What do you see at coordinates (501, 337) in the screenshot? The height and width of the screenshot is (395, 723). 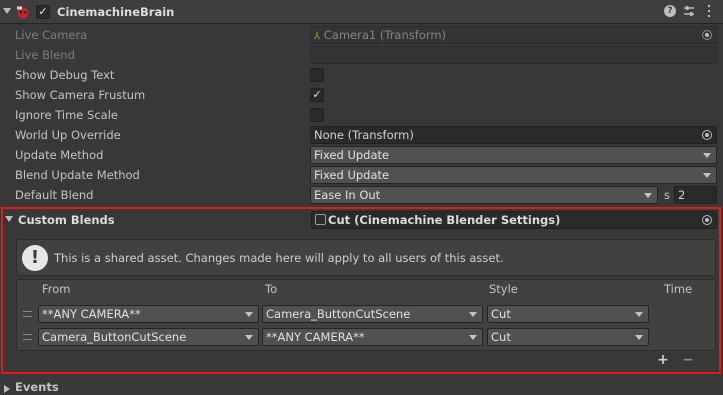 I see `blend-row-2-style-value: Cut` at bounding box center [501, 337].